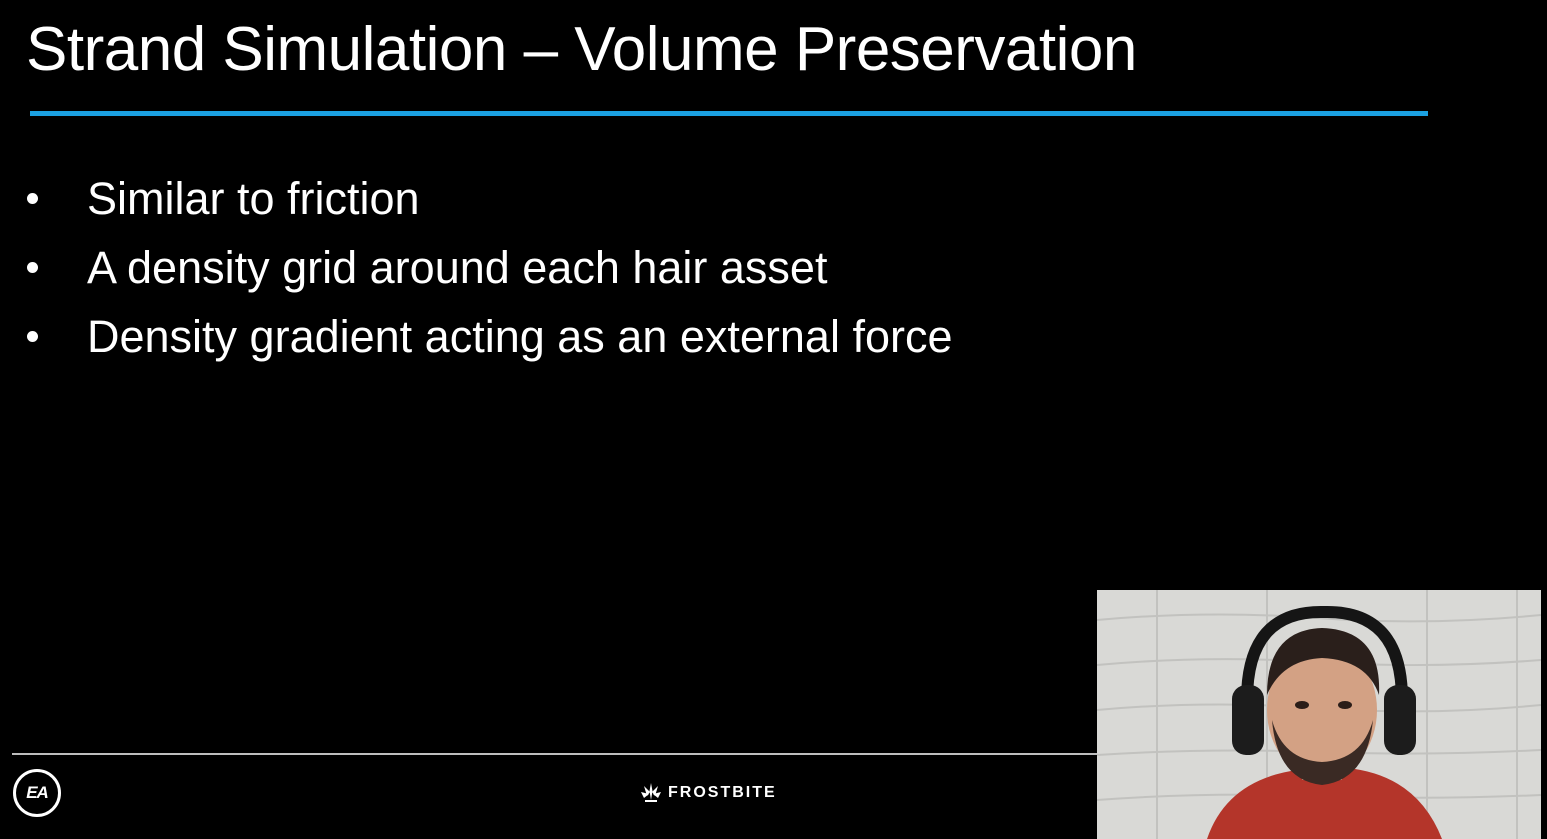 This screenshot has width=1547, height=839. I want to click on slide-title: Strand Simulation – Volume Preservation, so click(581, 49).